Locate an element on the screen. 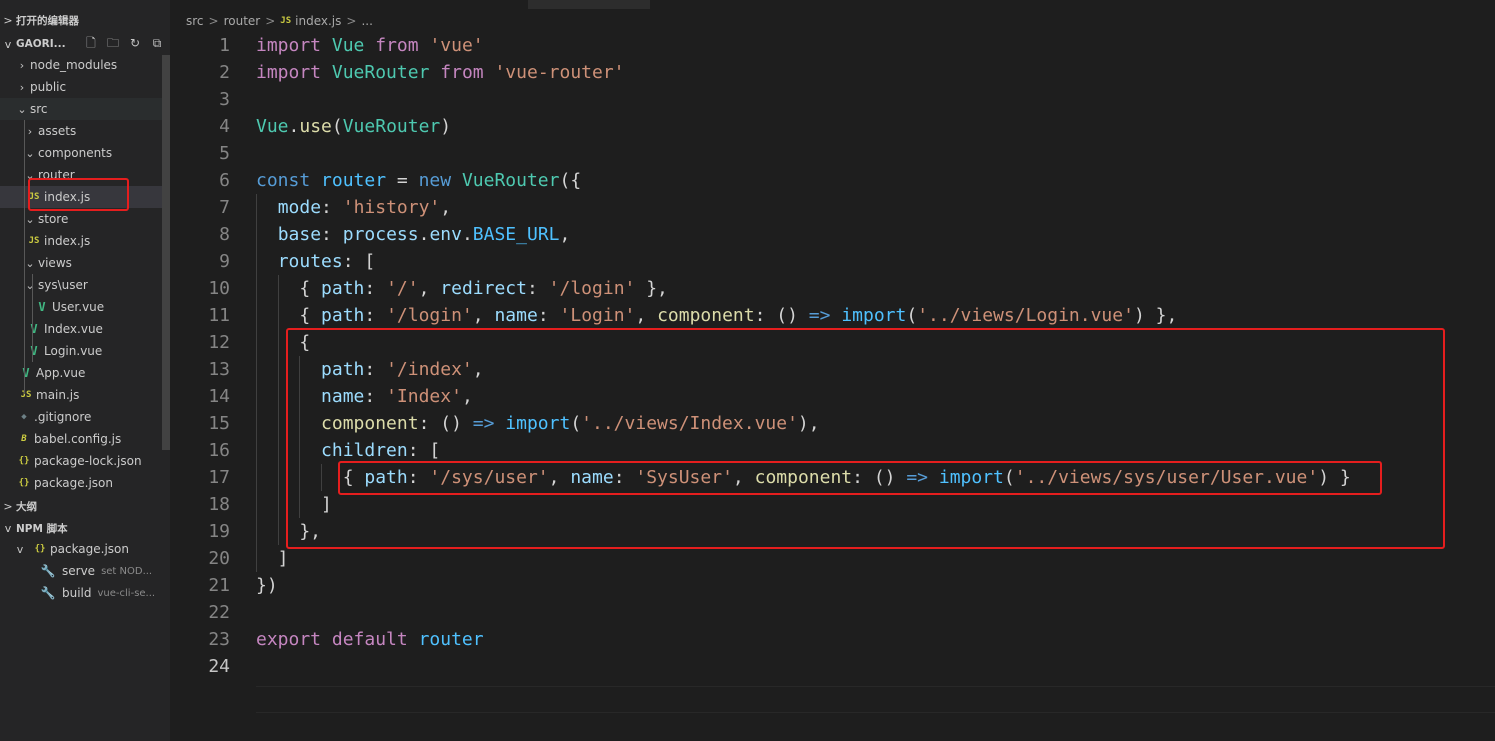 This screenshot has width=1495, height=741. code-line: 1 import Vue from 'vue' is located at coordinates (832, 45).